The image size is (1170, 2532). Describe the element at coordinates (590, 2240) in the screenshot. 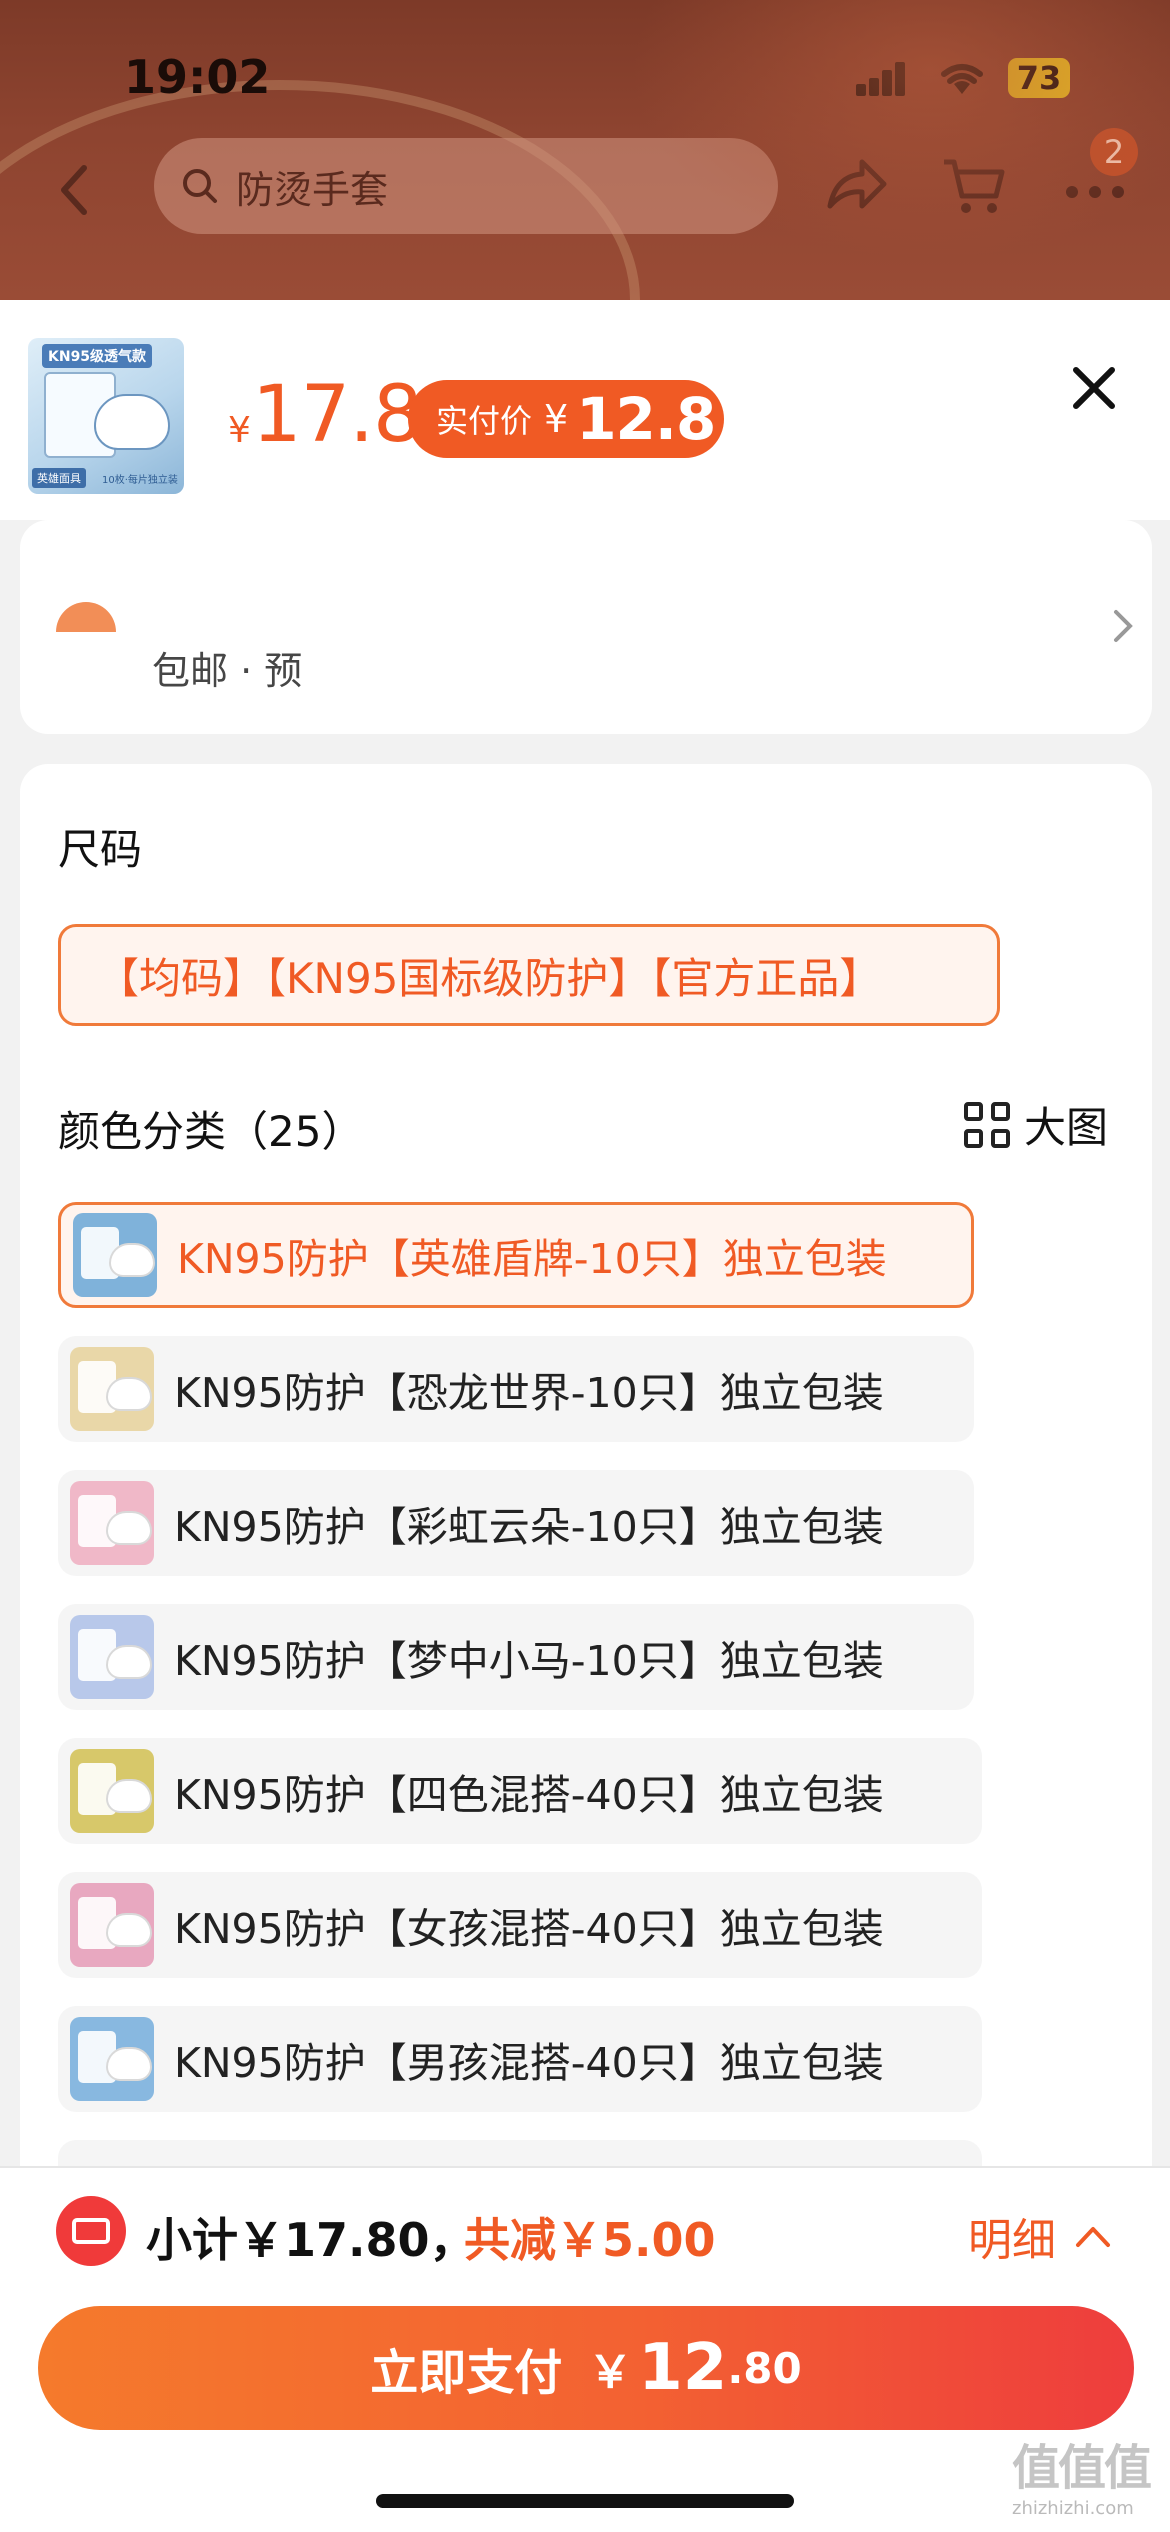

I see `reduction-text: 共减￥5.00` at that location.